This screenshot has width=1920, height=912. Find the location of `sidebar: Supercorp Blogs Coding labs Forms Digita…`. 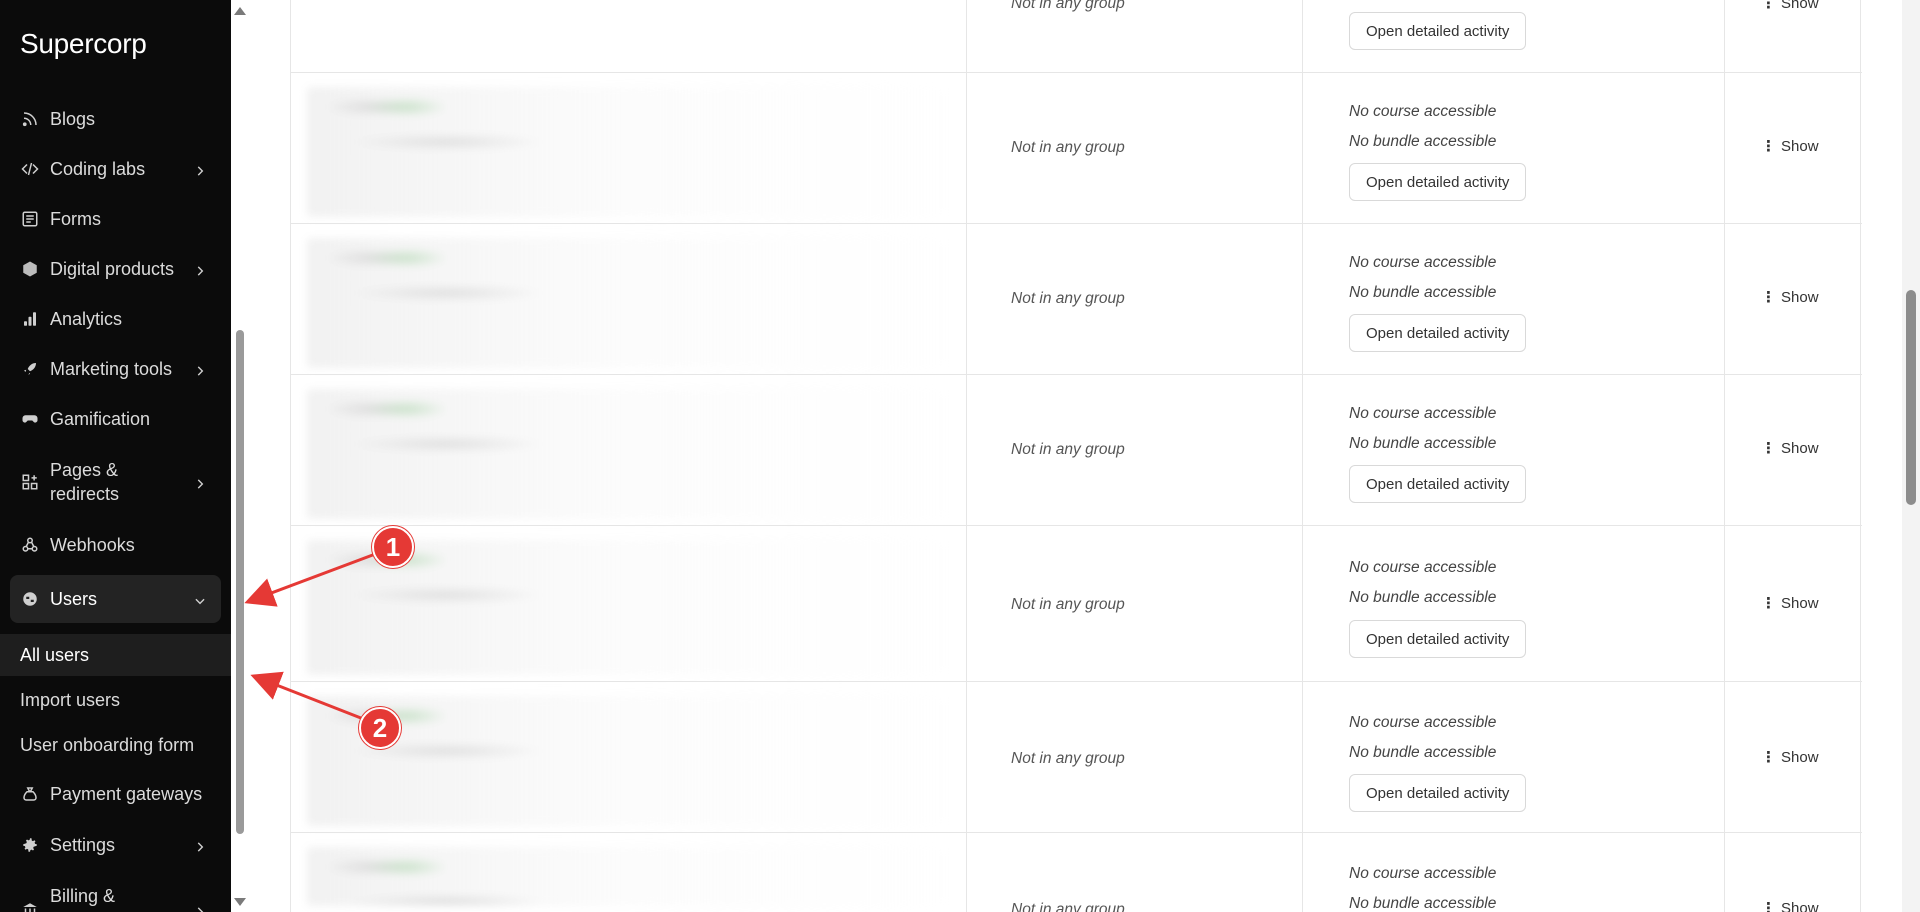

sidebar: Supercorp Blogs Coding labs Forms Digita… is located at coordinates (115, 456).